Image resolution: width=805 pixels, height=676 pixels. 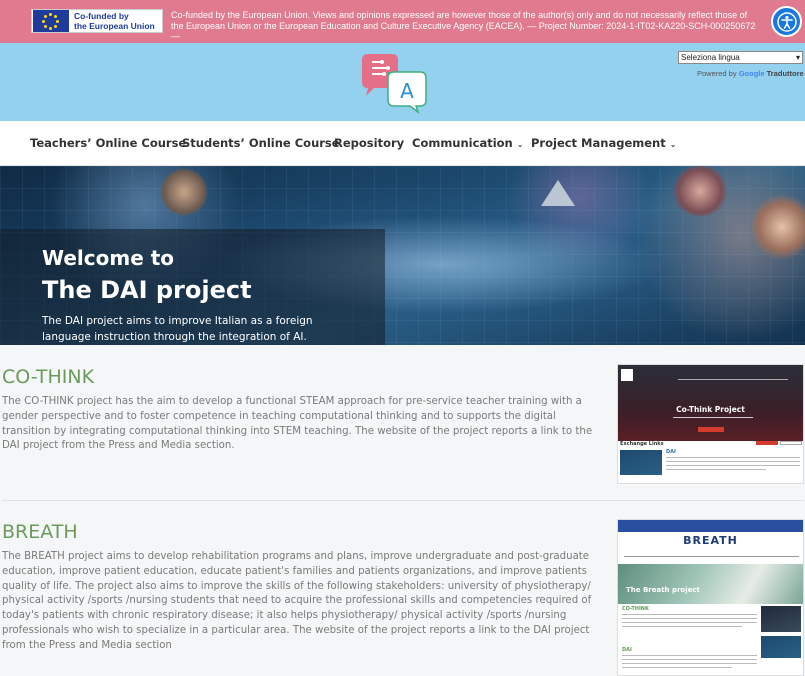 I want to click on chevron-down-icon: ▾, so click(x=797, y=57).